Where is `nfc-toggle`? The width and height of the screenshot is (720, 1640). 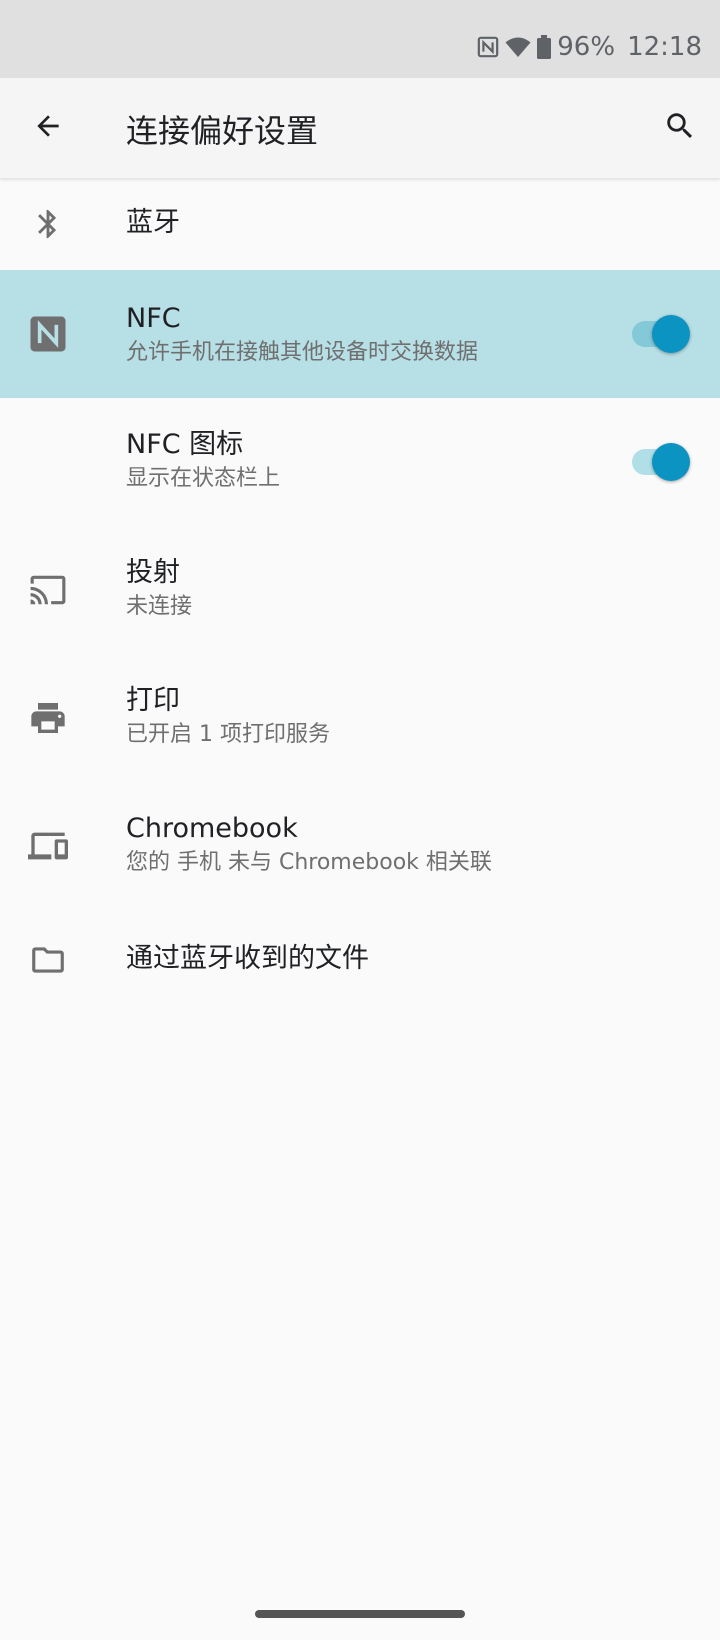 nfc-toggle is located at coordinates (661, 334).